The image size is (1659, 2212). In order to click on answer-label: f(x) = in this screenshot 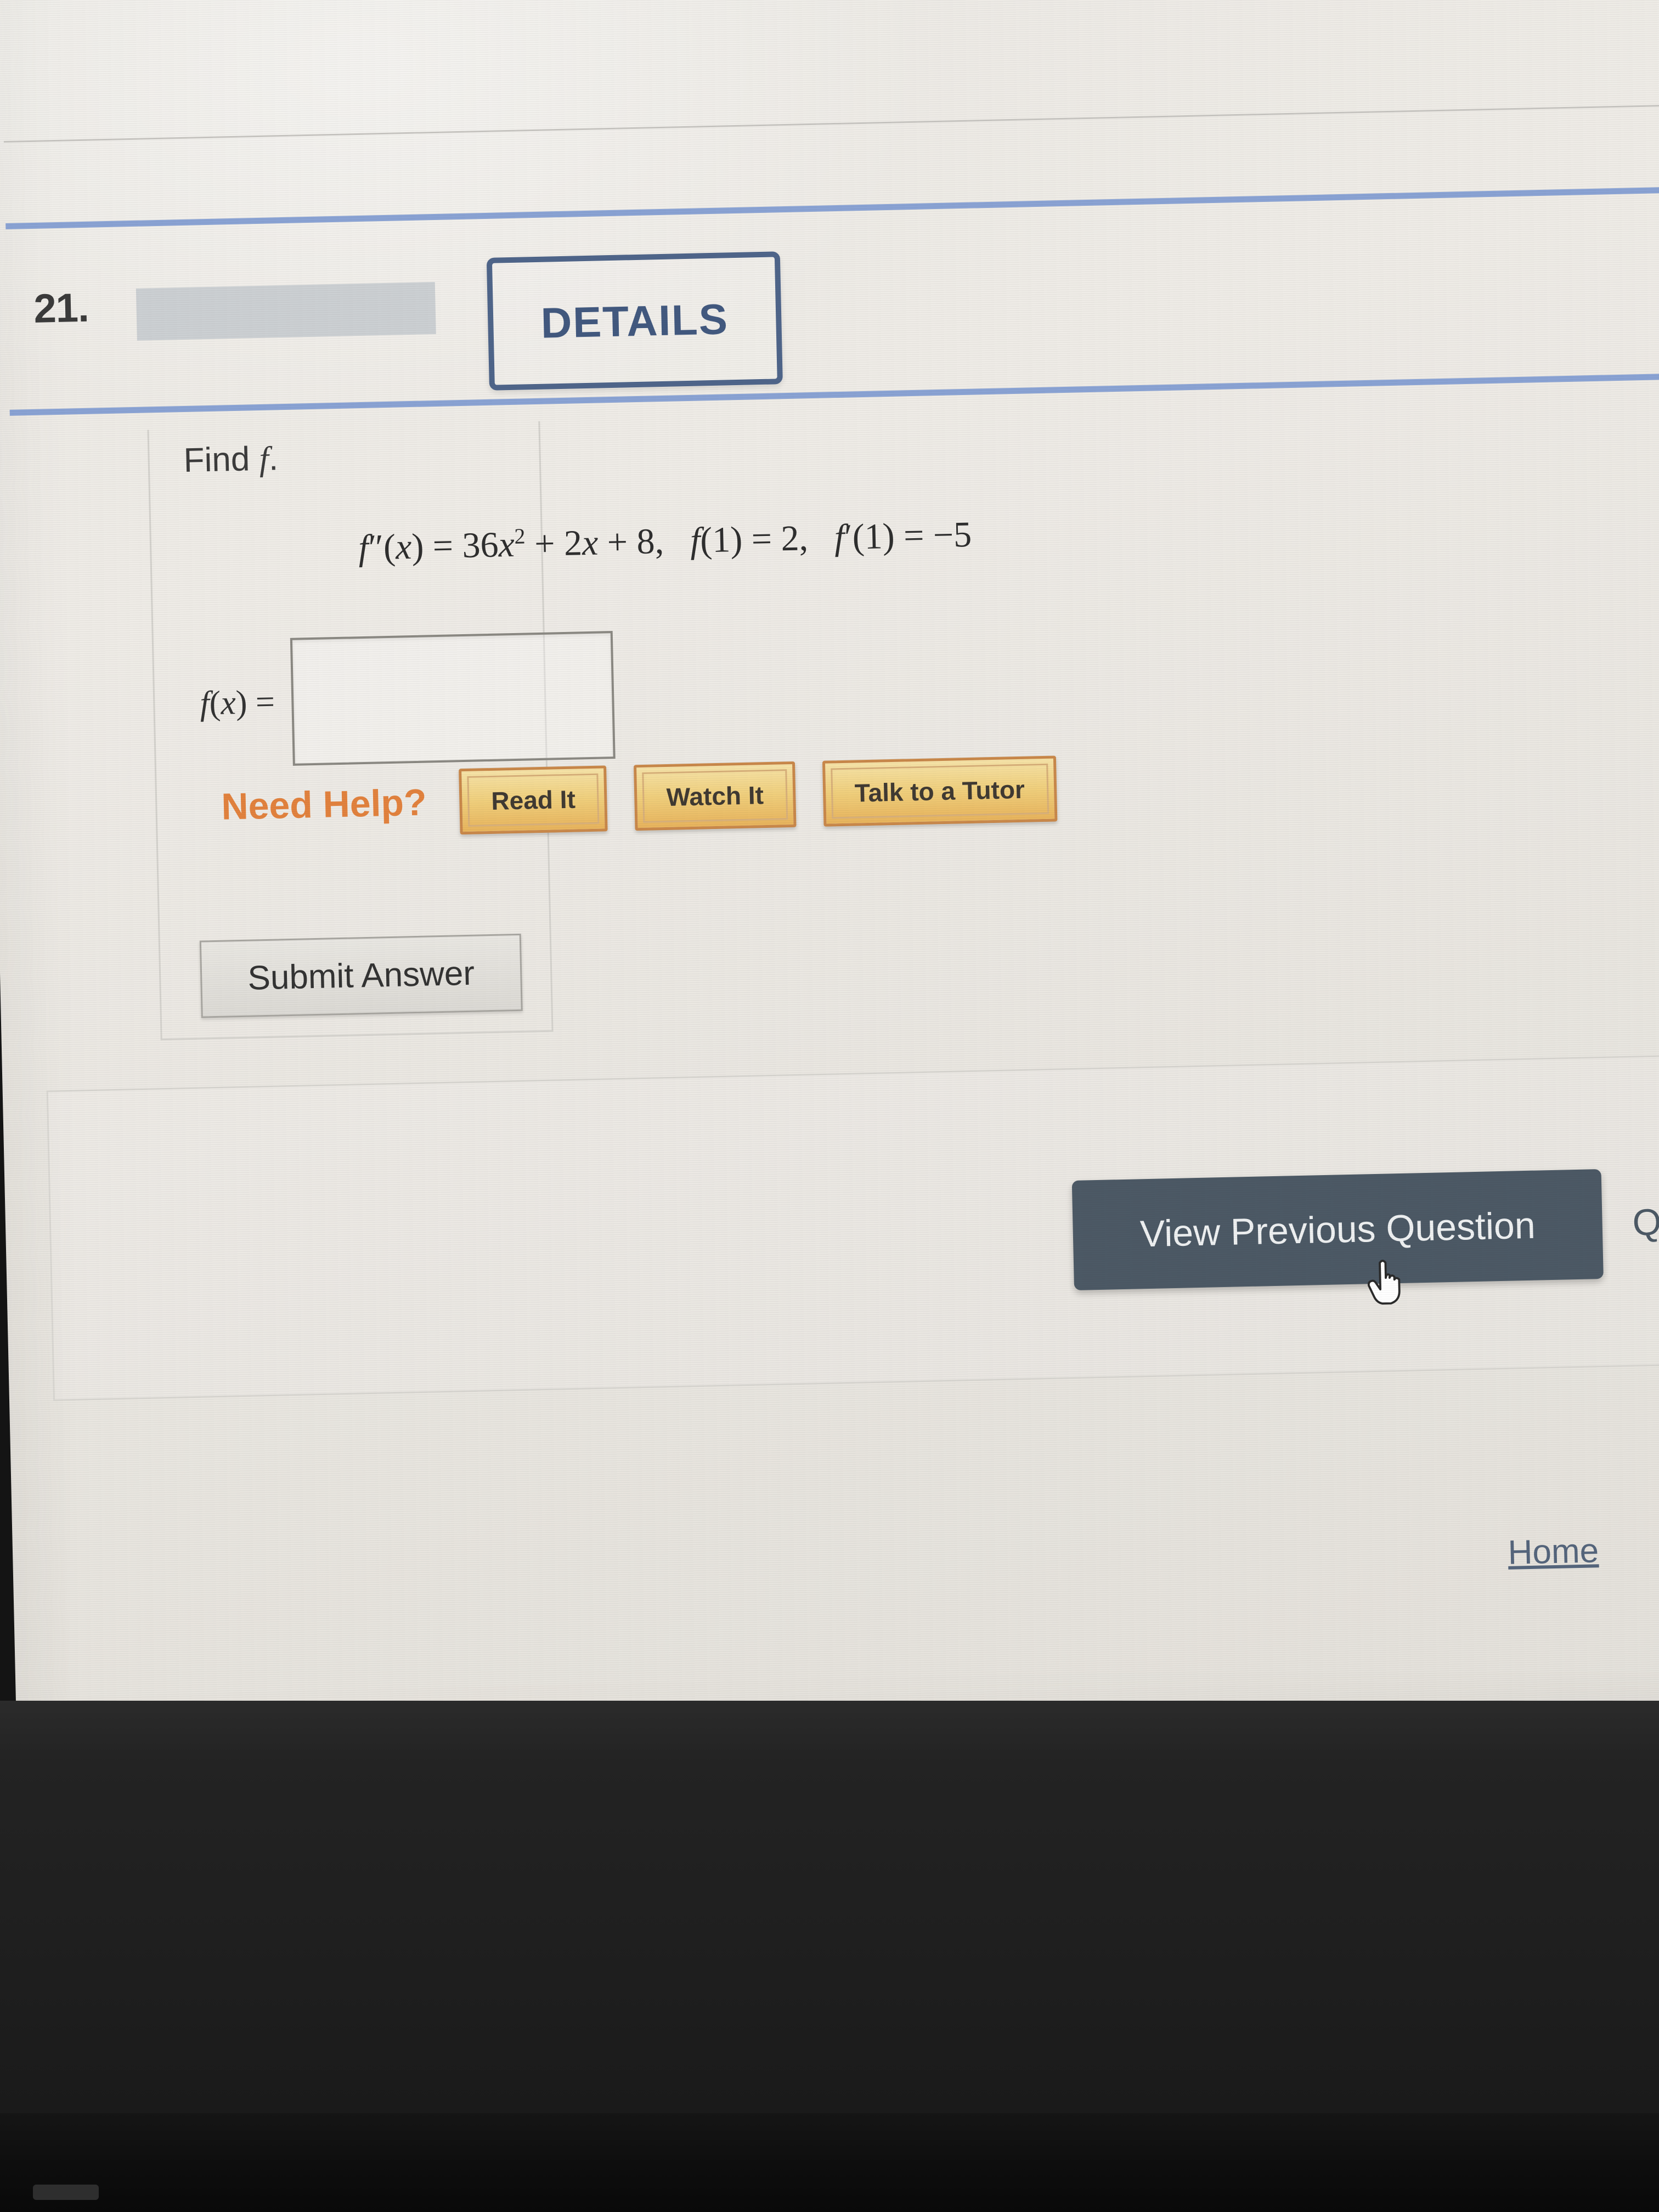, I will do `click(237, 703)`.